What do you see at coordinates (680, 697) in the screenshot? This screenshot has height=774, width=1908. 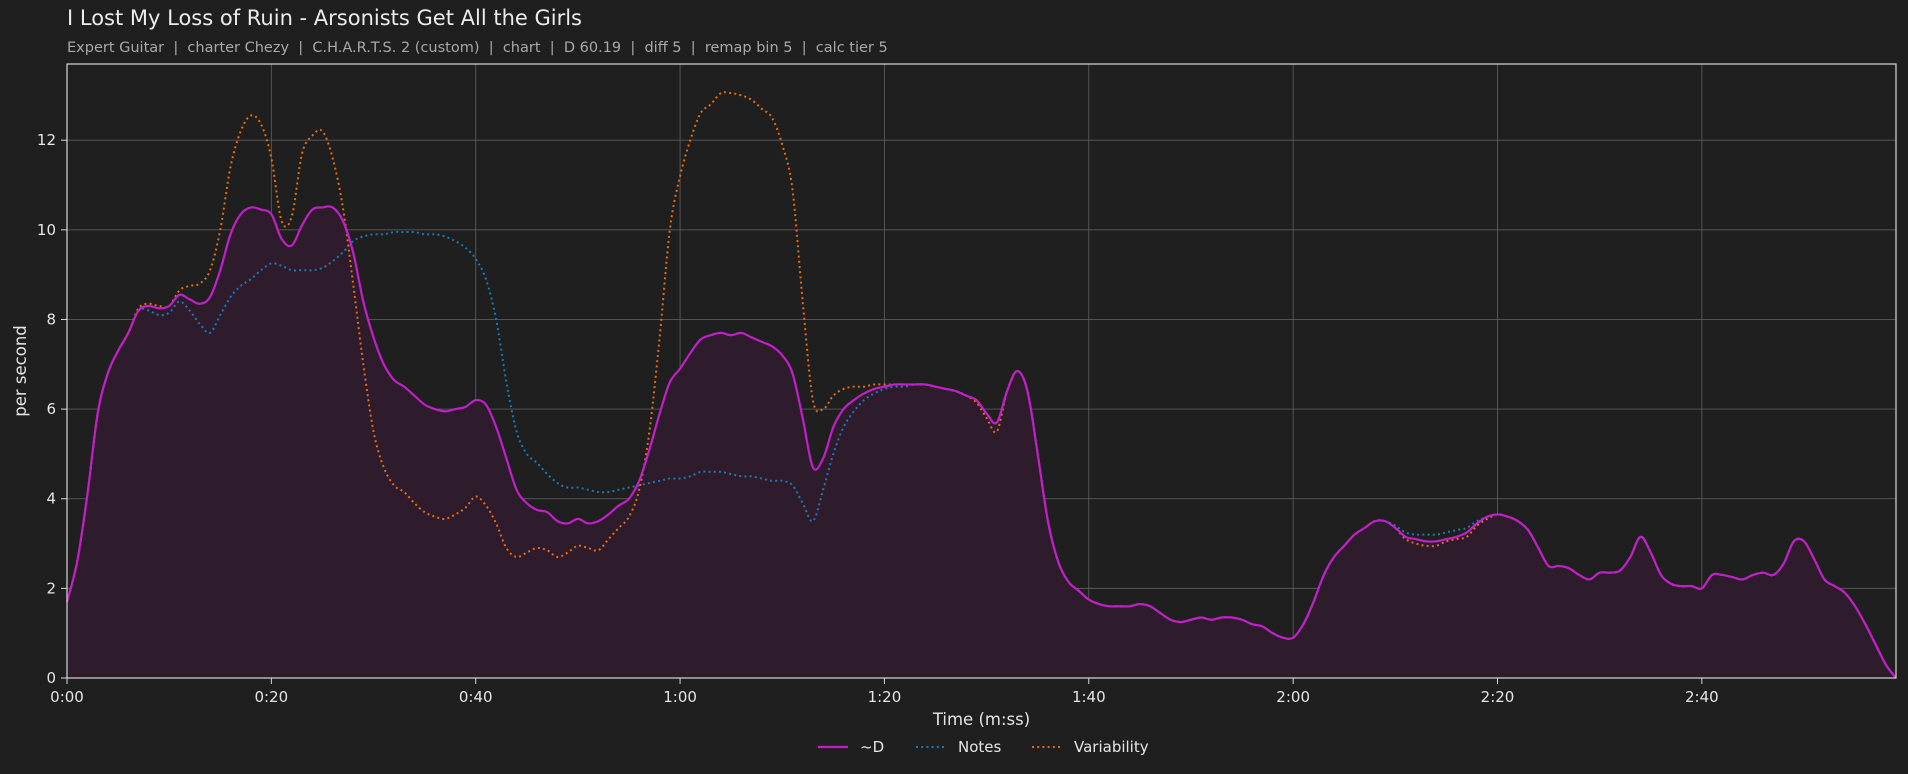 I see `x-tick-label: 1:00` at bounding box center [680, 697].